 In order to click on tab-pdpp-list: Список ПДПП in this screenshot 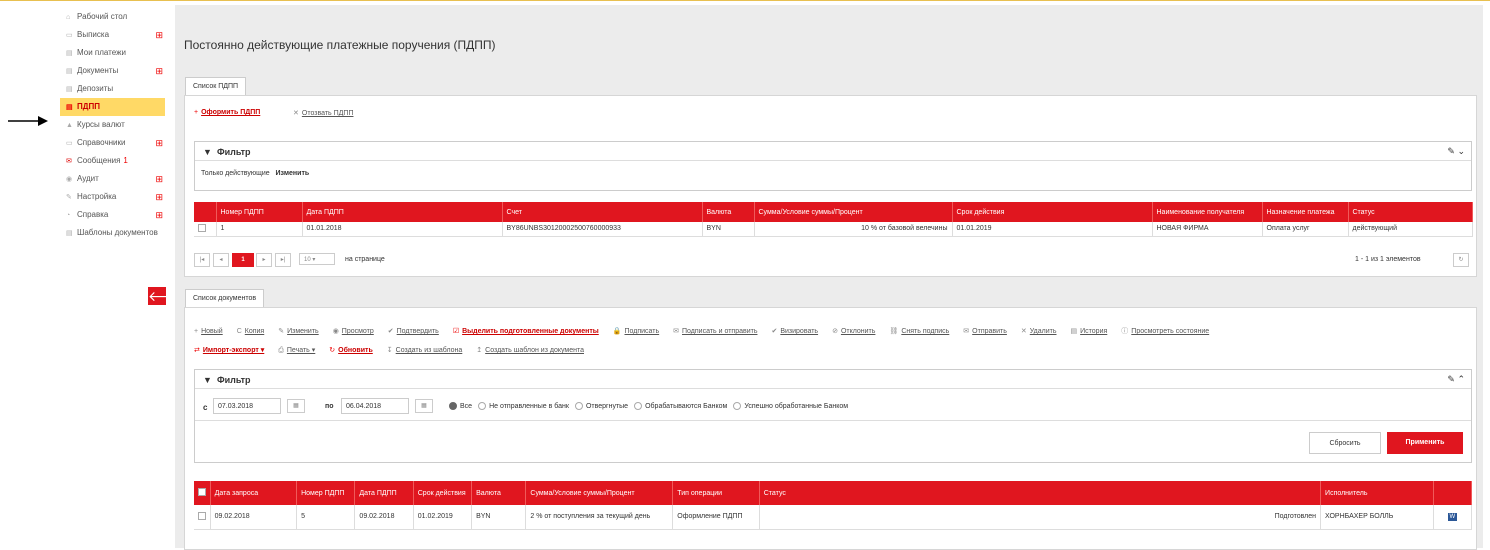, I will do `click(216, 86)`.